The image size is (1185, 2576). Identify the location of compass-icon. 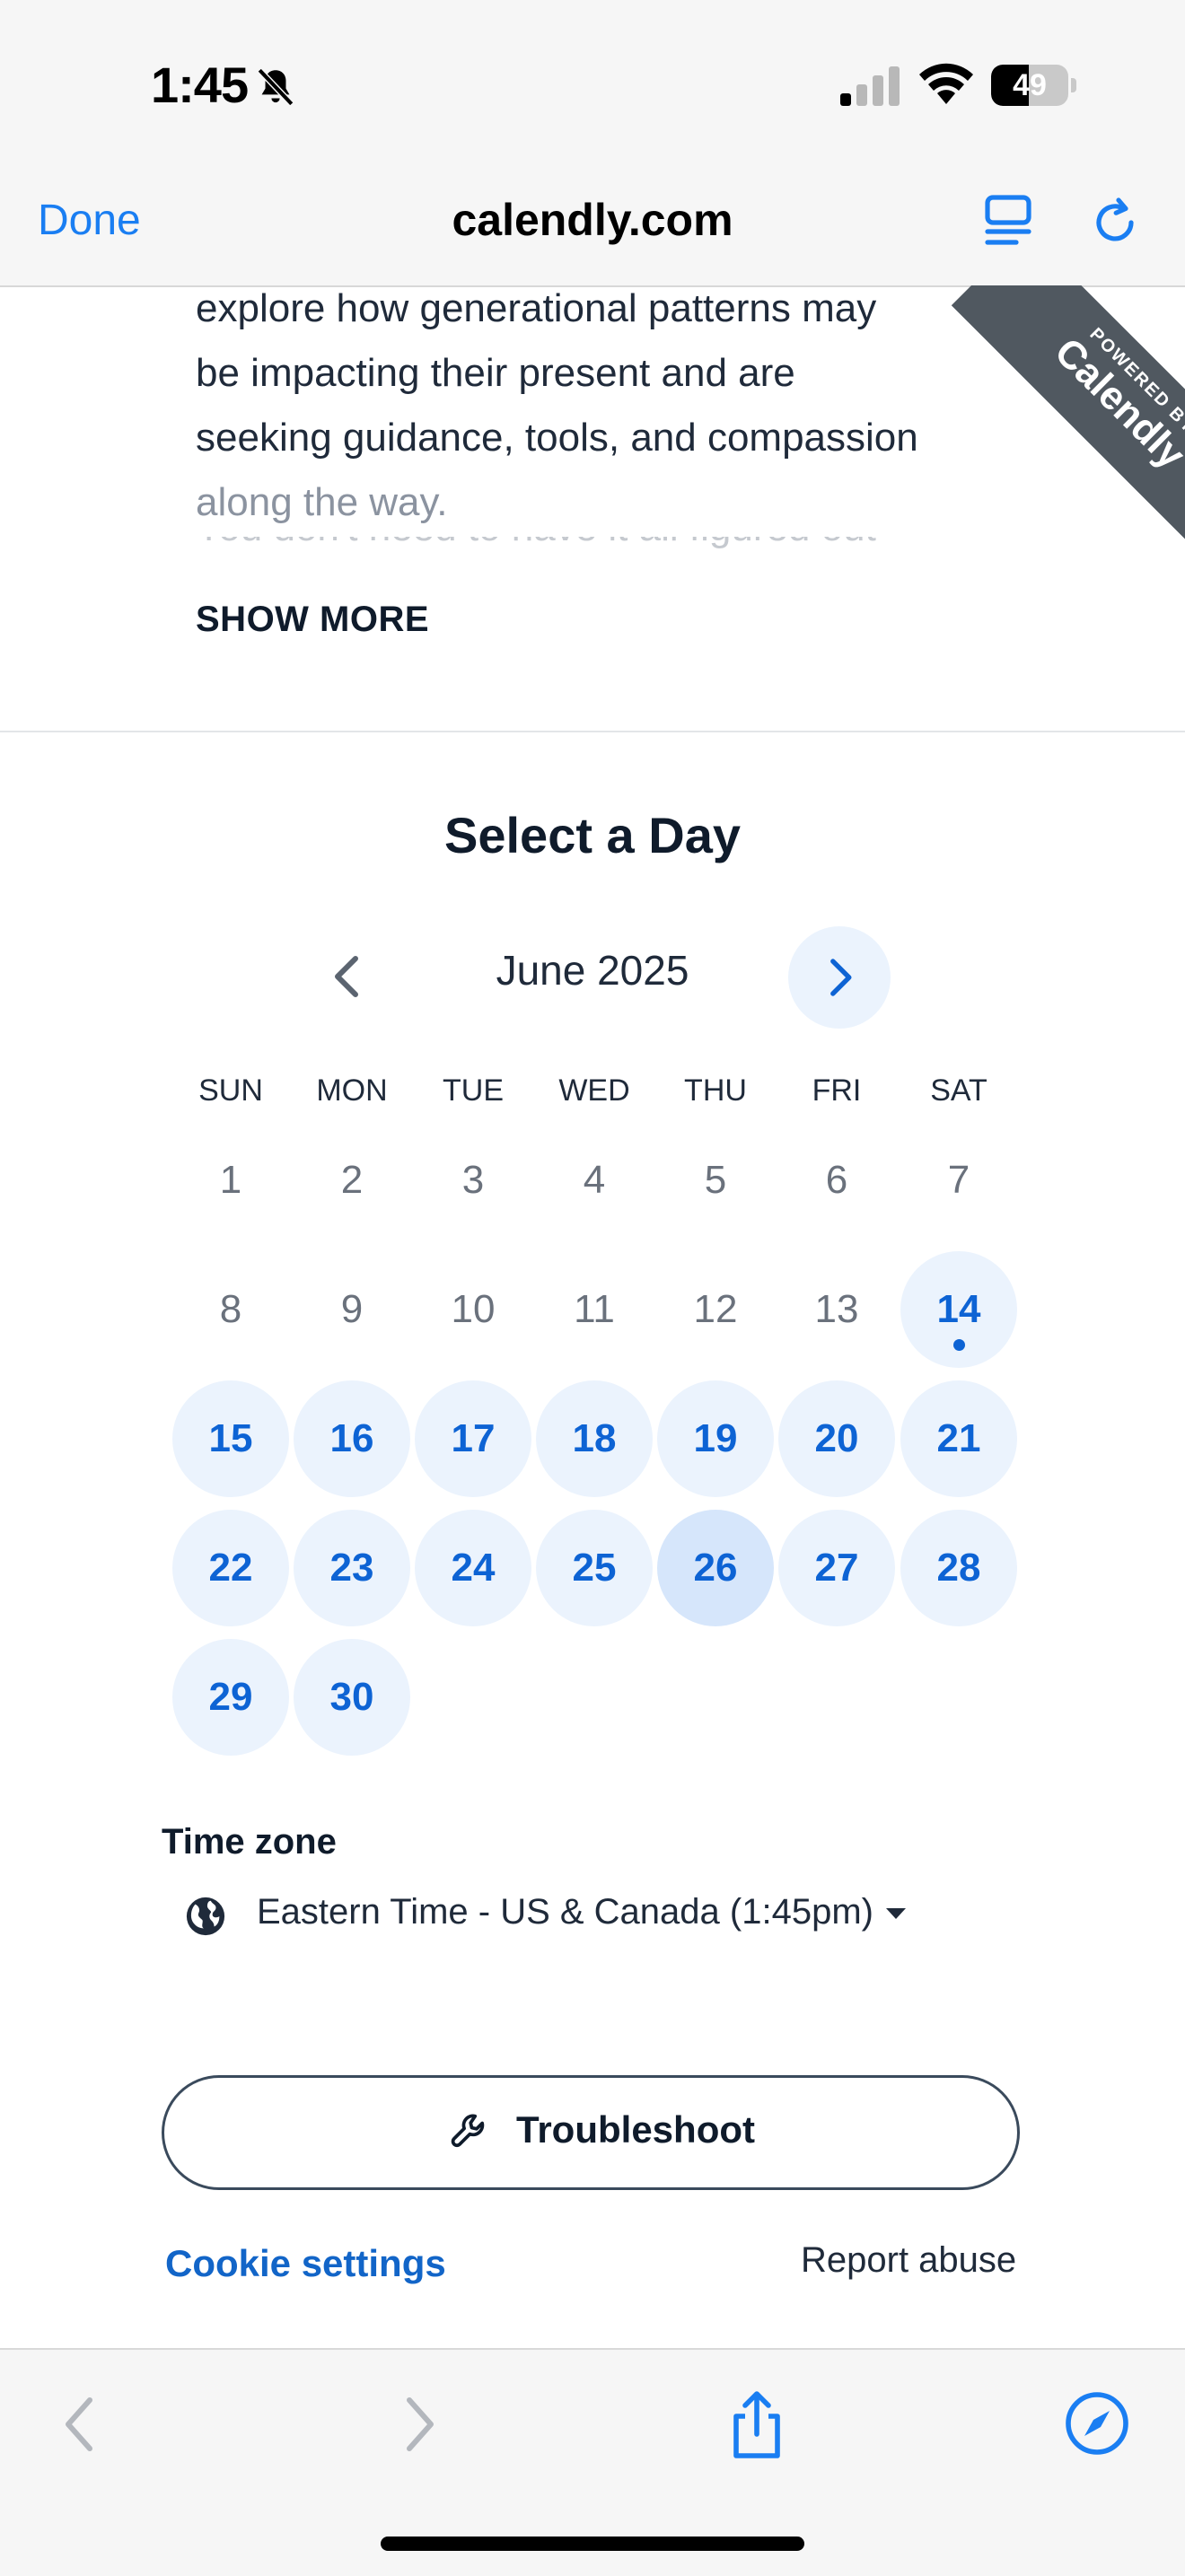
(1097, 2423).